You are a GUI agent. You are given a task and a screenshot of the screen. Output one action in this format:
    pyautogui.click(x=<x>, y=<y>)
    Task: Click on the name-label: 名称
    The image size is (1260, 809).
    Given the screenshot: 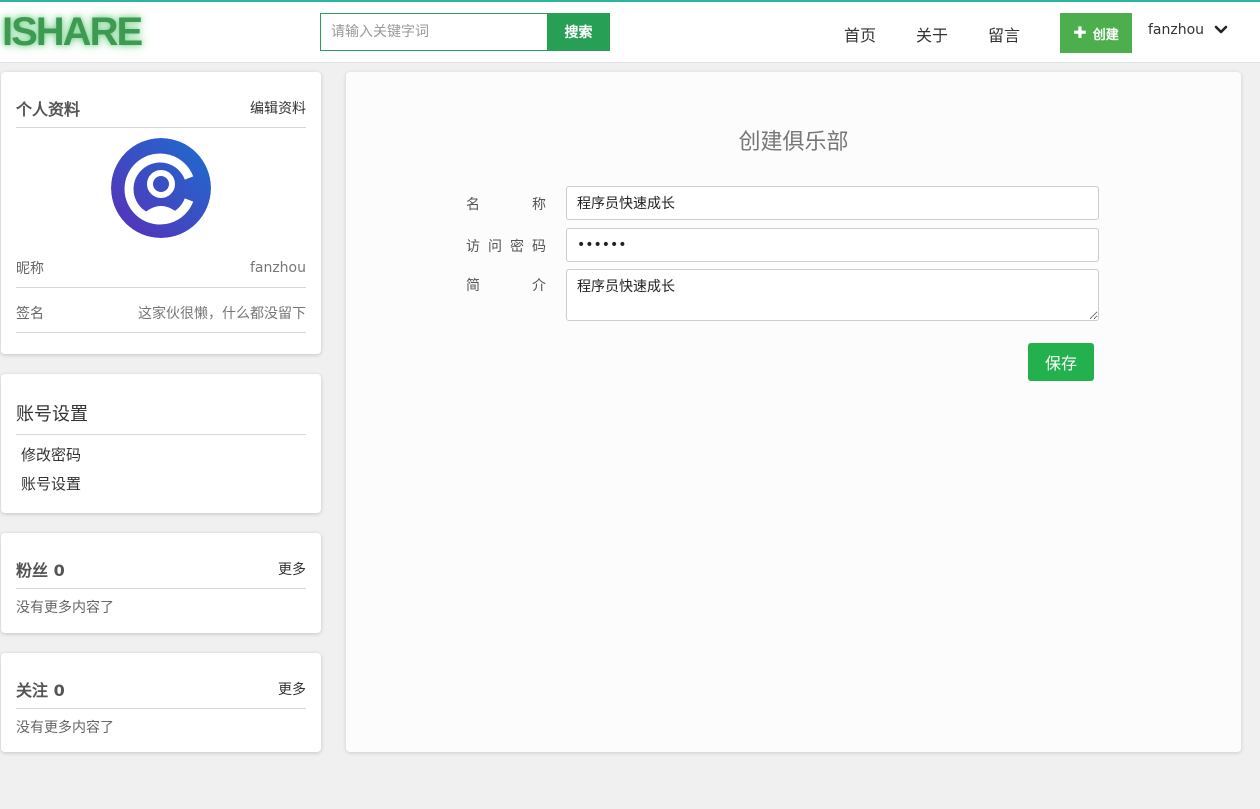 What is the action you would take?
    pyautogui.click(x=506, y=205)
    